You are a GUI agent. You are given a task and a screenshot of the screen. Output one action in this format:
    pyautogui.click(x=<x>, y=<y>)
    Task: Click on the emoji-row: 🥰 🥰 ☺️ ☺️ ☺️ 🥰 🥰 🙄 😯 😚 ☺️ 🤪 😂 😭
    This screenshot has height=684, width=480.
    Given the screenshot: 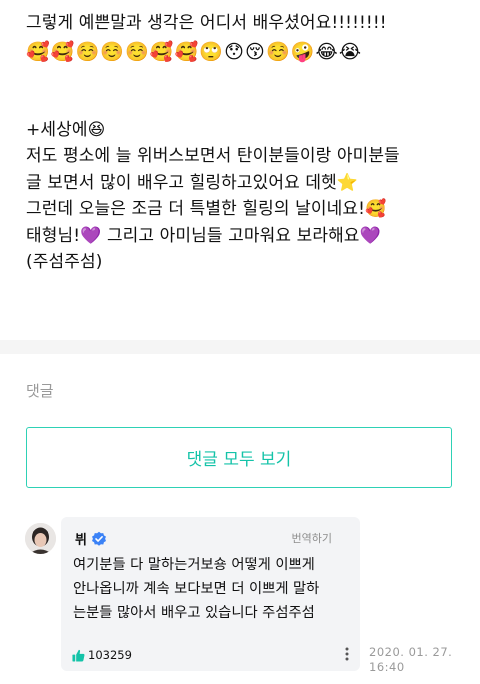 What is the action you would take?
    pyautogui.click(x=246, y=52)
    